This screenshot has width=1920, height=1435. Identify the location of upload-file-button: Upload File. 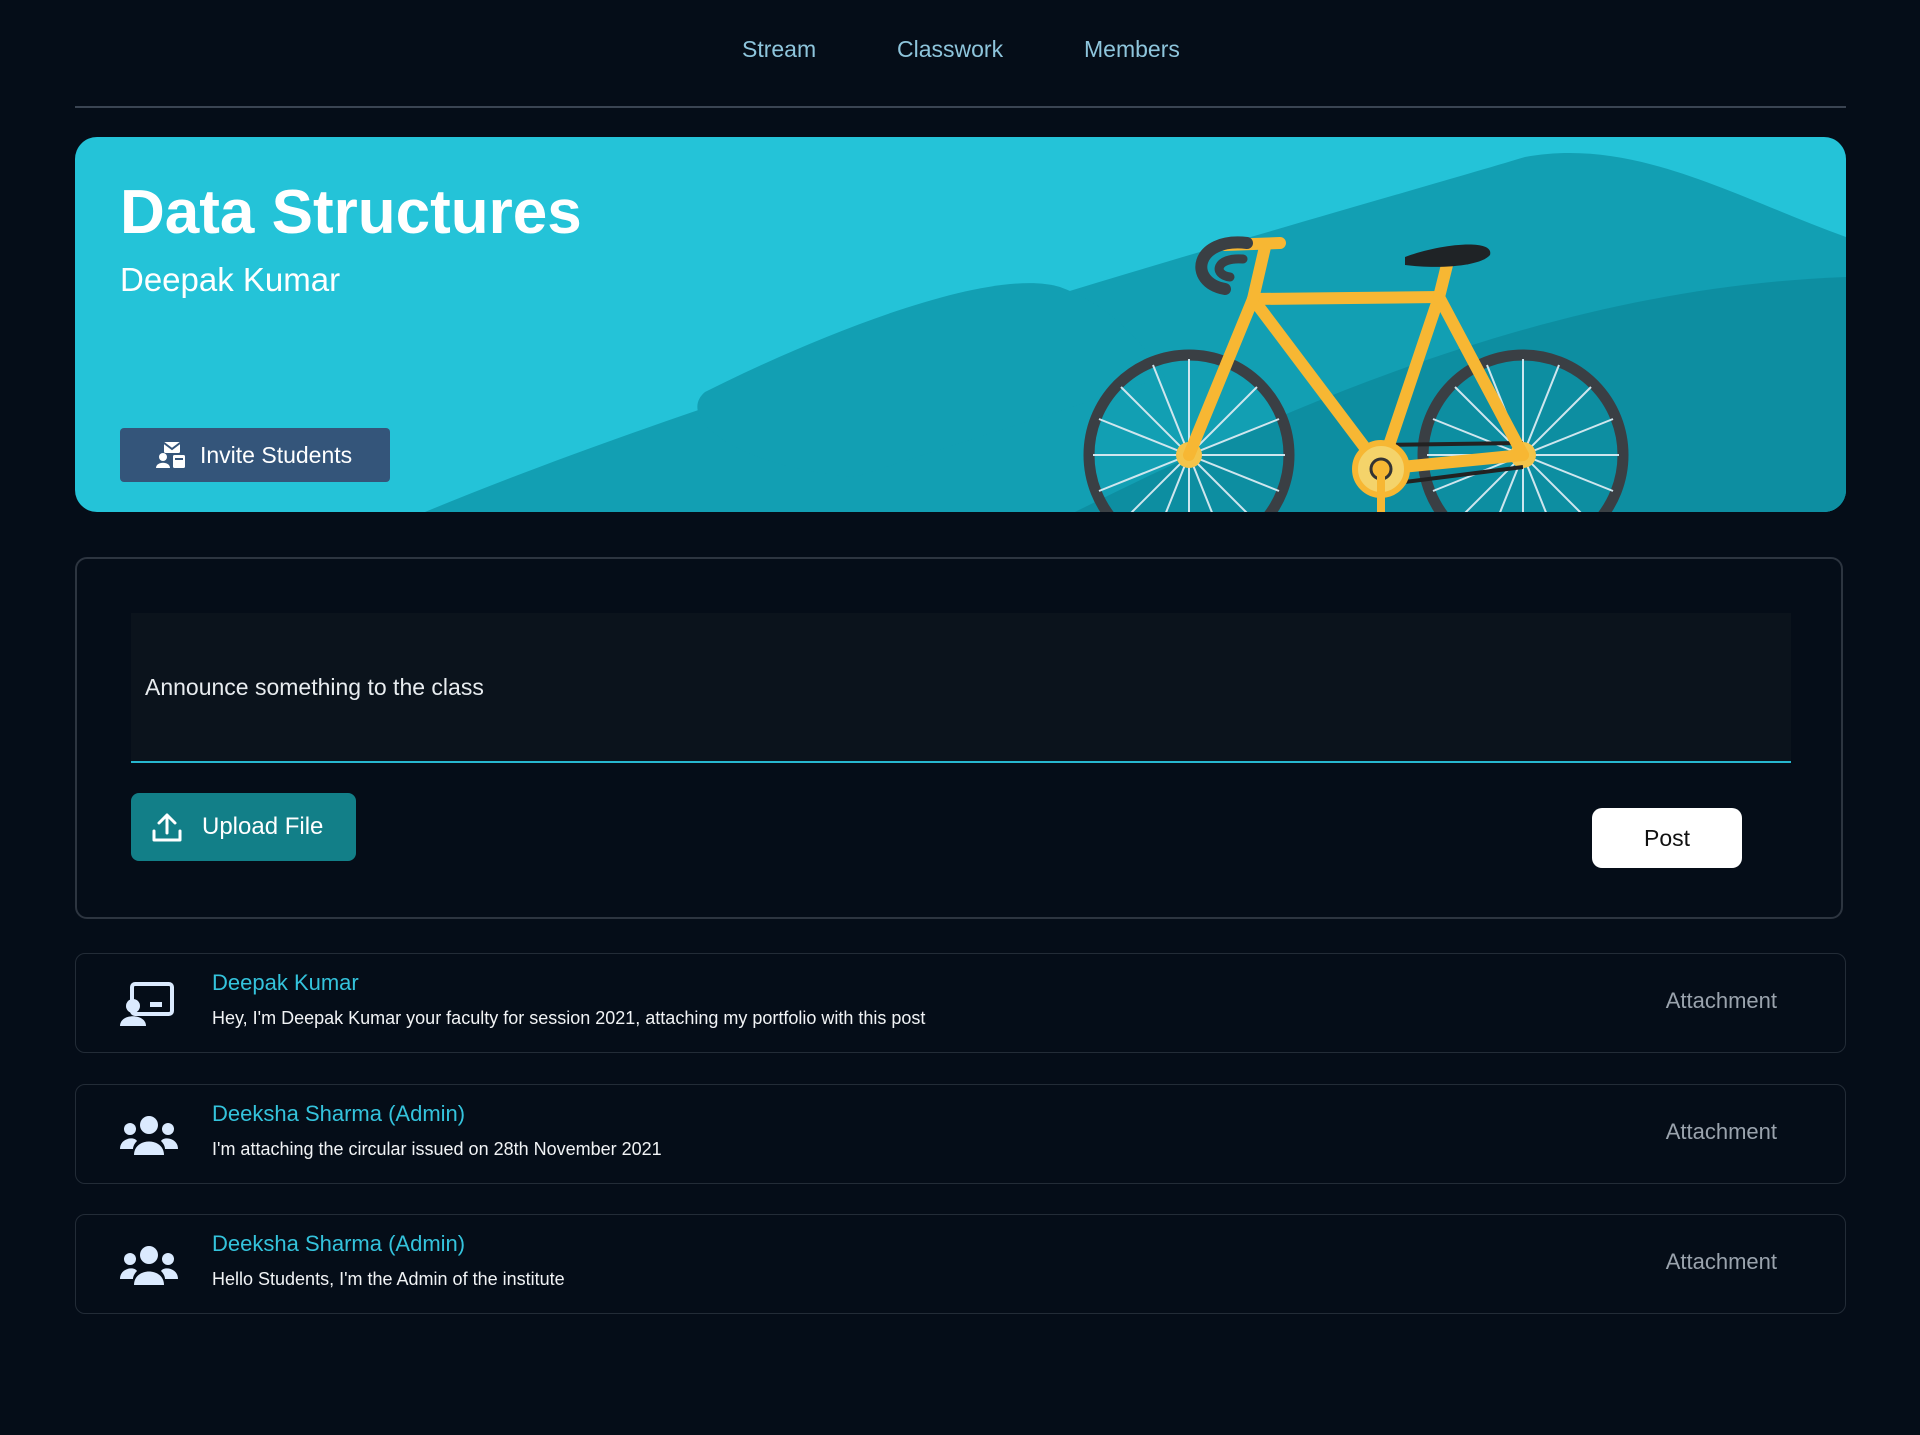
(243, 827).